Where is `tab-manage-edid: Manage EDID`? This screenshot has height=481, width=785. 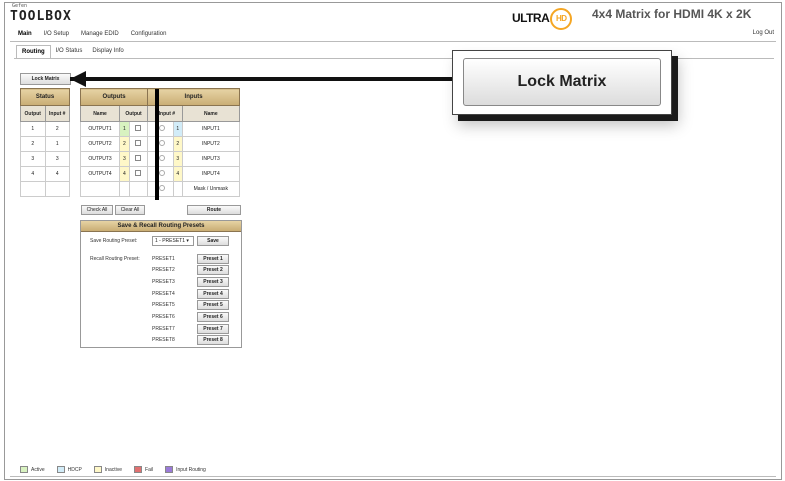 tab-manage-edid: Manage EDID is located at coordinates (100, 34).